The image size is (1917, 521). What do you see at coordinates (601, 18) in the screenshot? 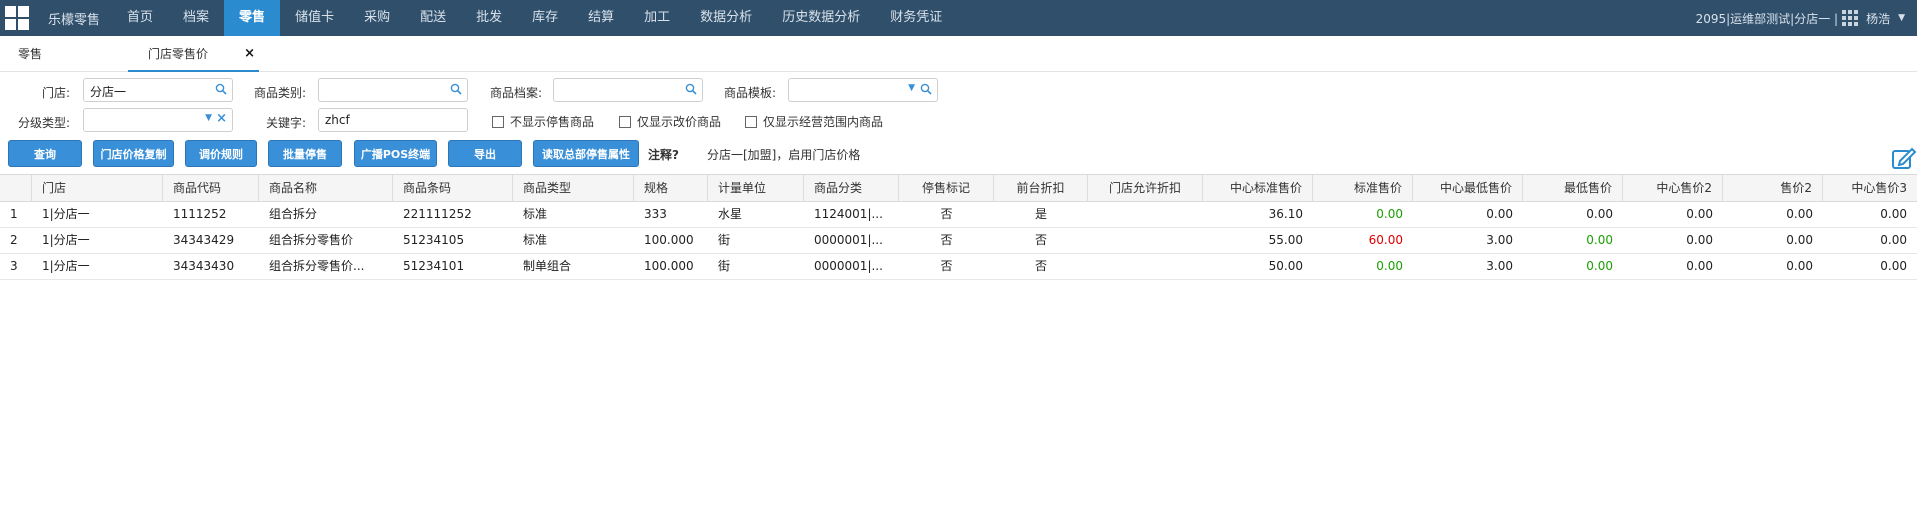
I see `nav-item-settlement: 结算` at bounding box center [601, 18].